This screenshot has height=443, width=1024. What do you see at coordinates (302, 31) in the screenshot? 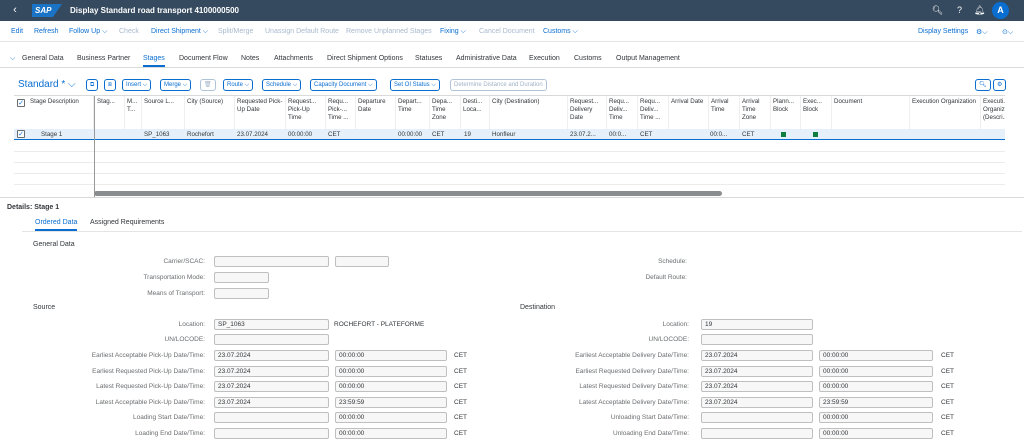
I see `unassign-default-route-button: Unassign Default Route` at bounding box center [302, 31].